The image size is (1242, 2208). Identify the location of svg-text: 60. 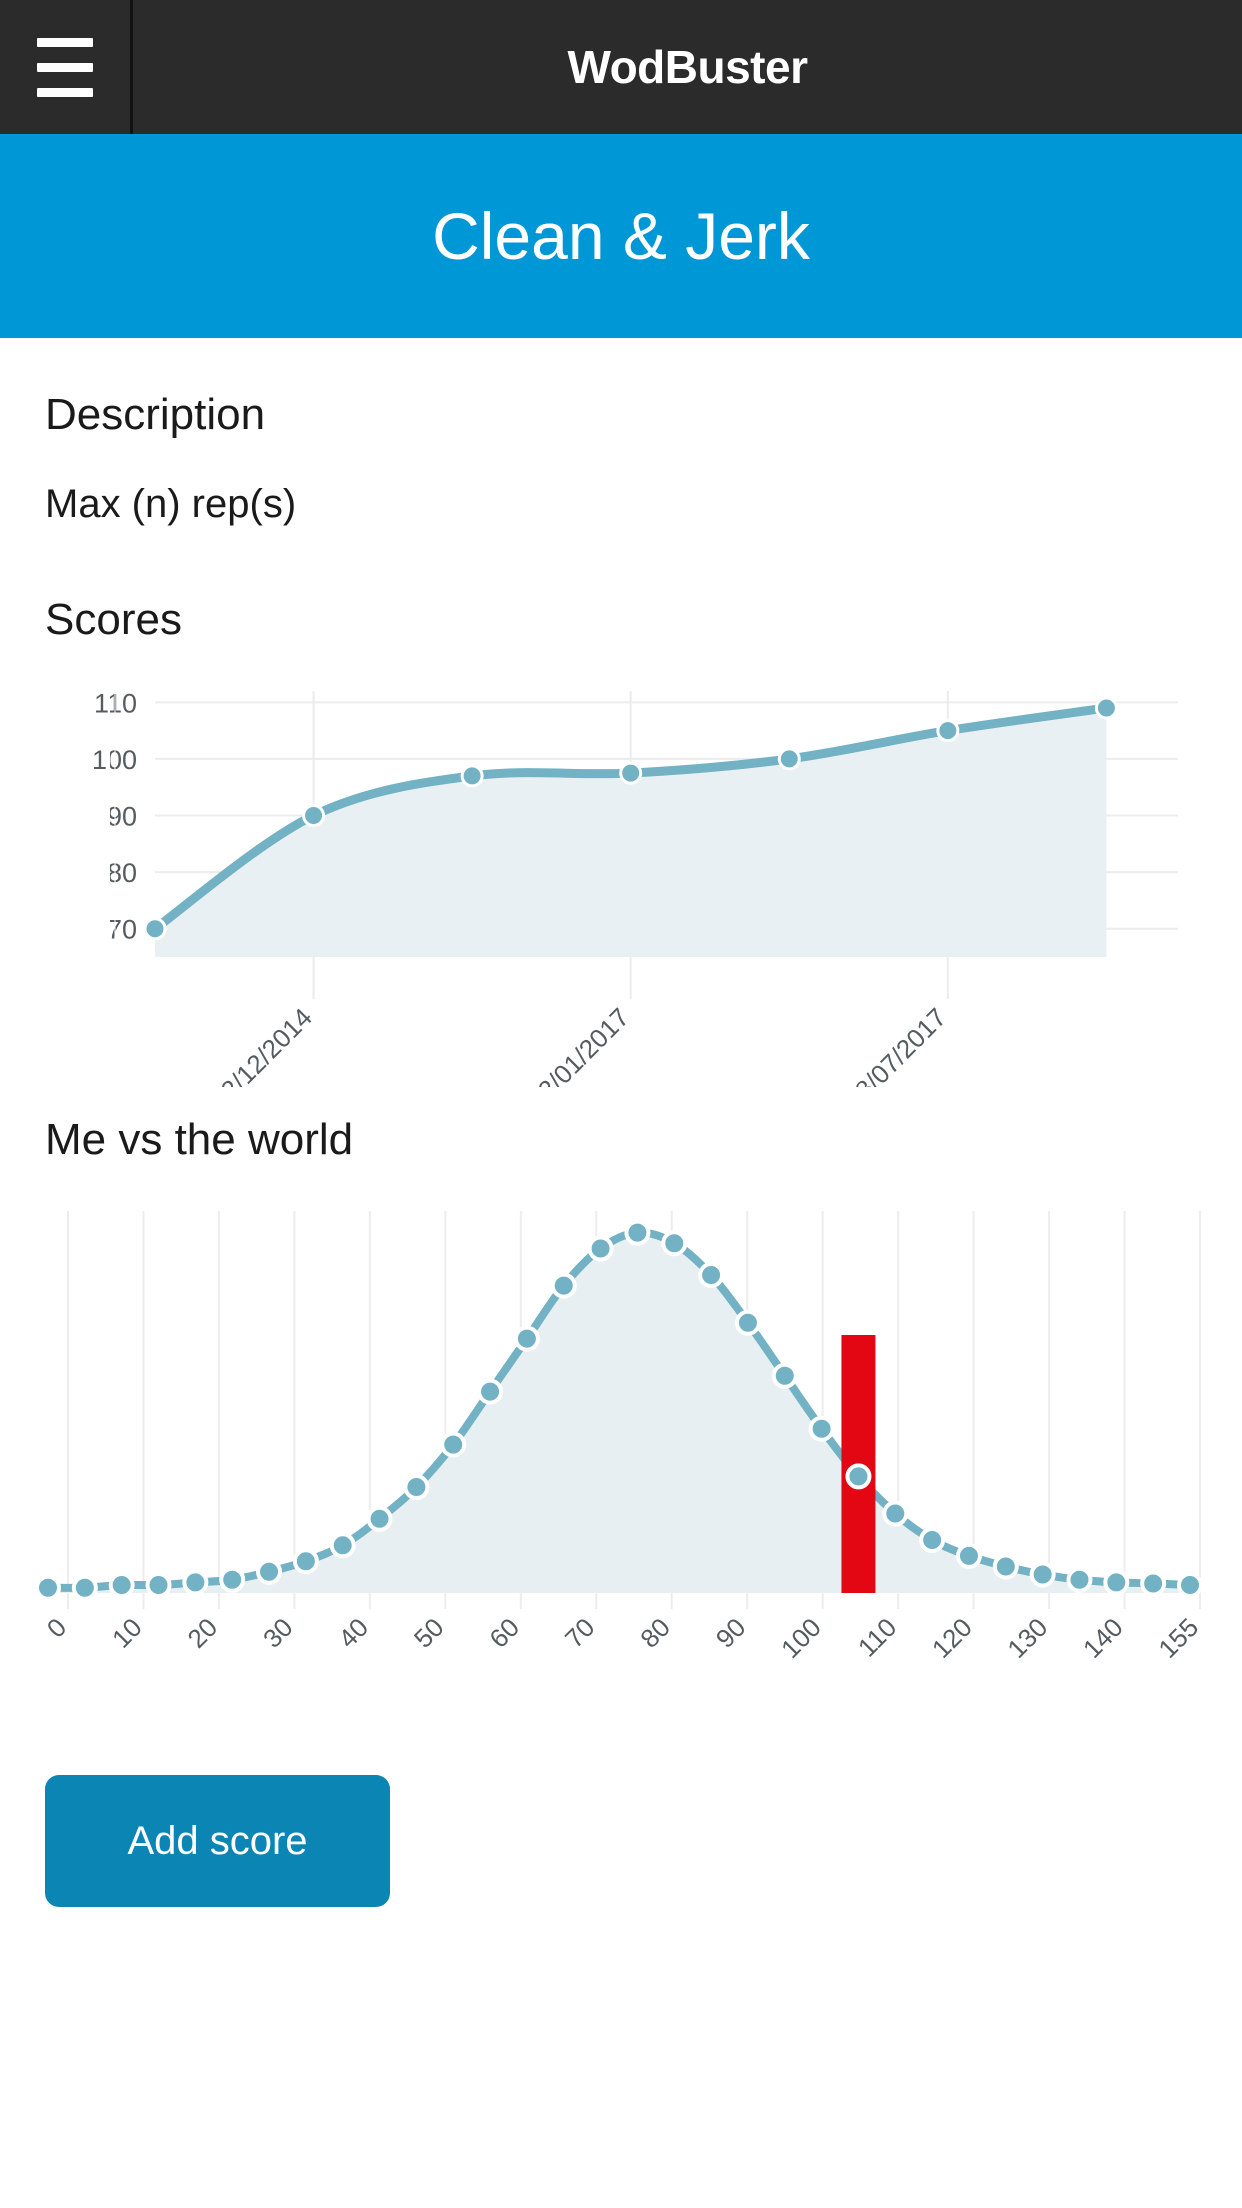
(504, 1633).